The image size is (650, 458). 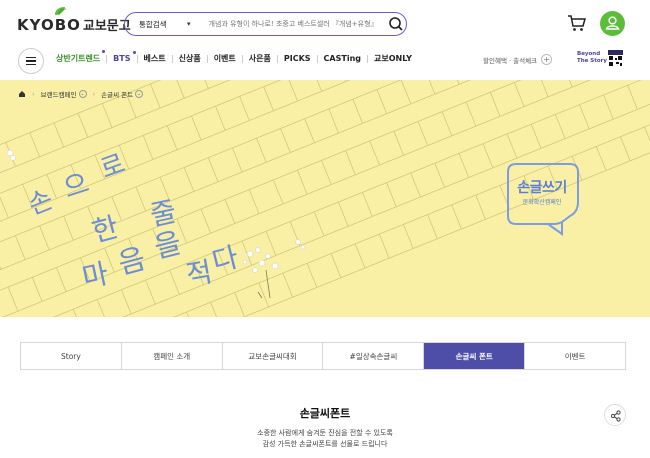 I want to click on search-bar: 통합검색 ▾, so click(x=265, y=24).